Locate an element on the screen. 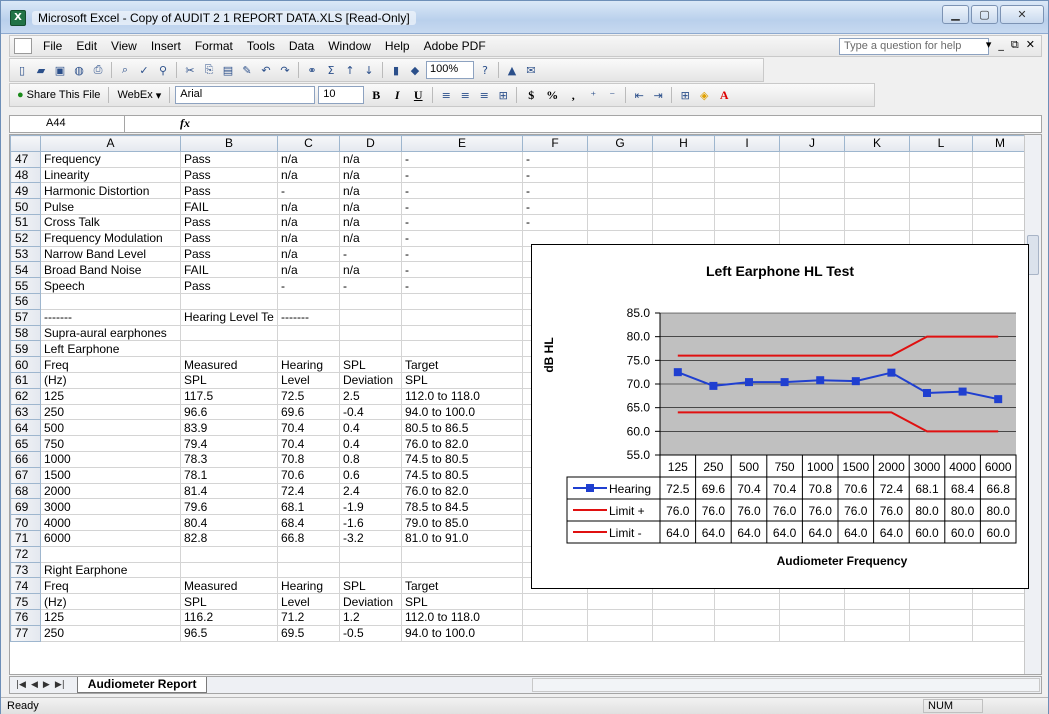 The width and height of the screenshot is (1049, 714). first-sheet-icon: |◀ is located at coordinates (21, 685).